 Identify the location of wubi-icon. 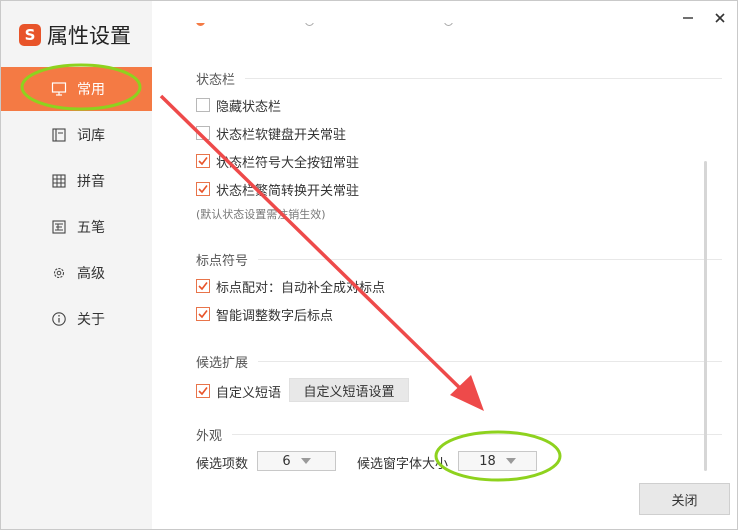
(59, 227).